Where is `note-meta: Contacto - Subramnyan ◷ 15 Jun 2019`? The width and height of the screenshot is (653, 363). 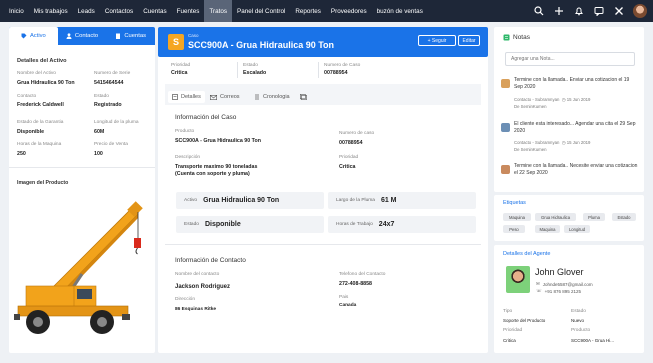
note-meta: Contacto - Subramnyan ◷ 15 Jun 2019 is located at coordinates (552, 100).